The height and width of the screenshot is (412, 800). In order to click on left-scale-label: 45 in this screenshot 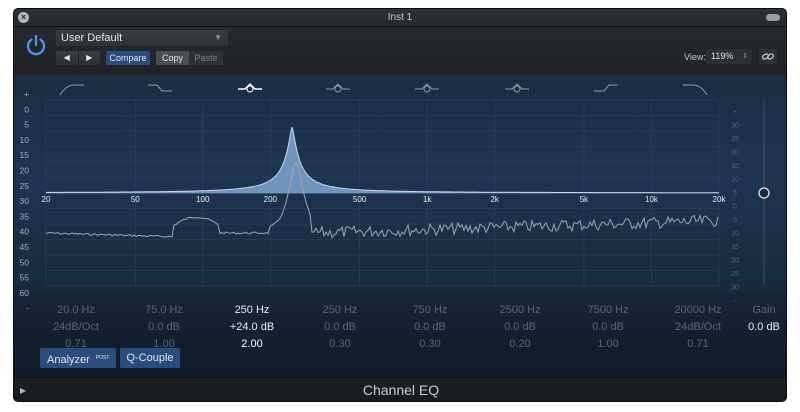, I will do `click(25, 247)`.